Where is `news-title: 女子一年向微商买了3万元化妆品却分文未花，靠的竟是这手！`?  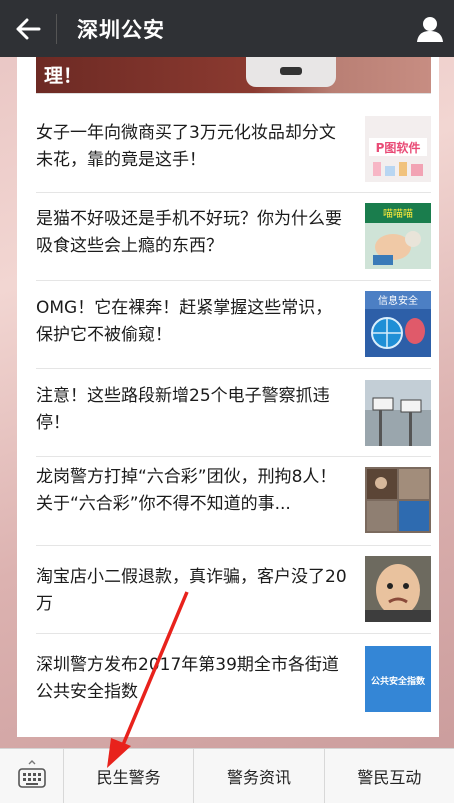
news-title: 女子一年向微商买了3万元化妆品却分文未花，靠的竟是这手！ is located at coordinates (186, 146).